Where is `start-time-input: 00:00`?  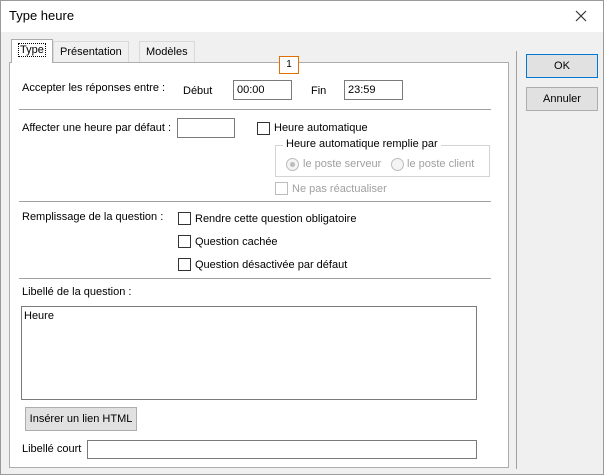 start-time-input: 00:00 is located at coordinates (262, 90).